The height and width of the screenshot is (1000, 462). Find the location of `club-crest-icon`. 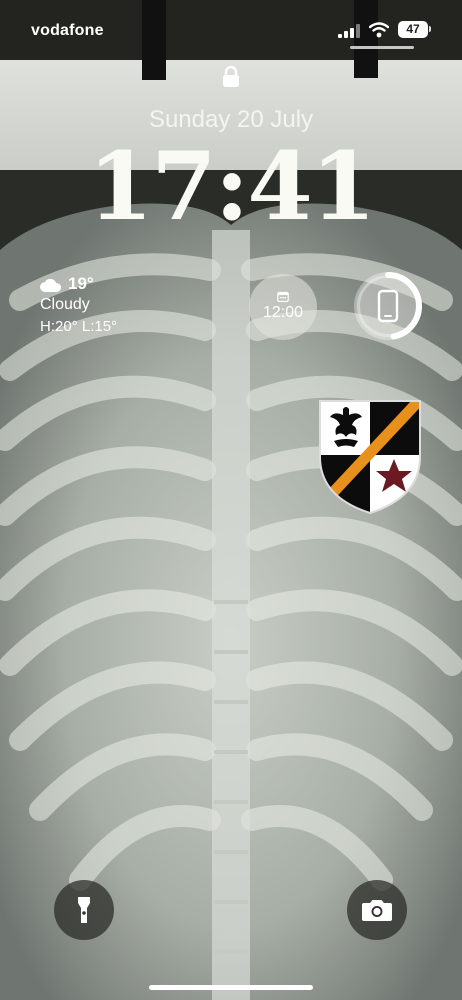

club-crest-icon is located at coordinates (370, 456).